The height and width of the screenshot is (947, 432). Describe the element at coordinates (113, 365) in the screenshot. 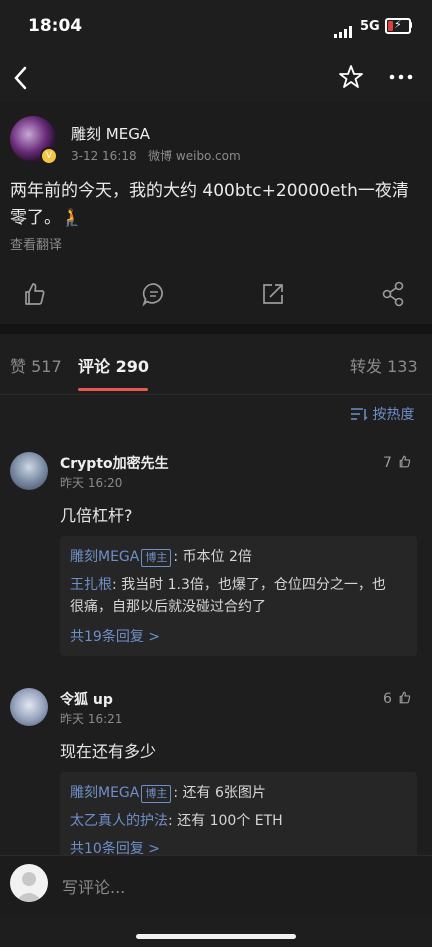

I see `tab-comments: 评论 290` at that location.